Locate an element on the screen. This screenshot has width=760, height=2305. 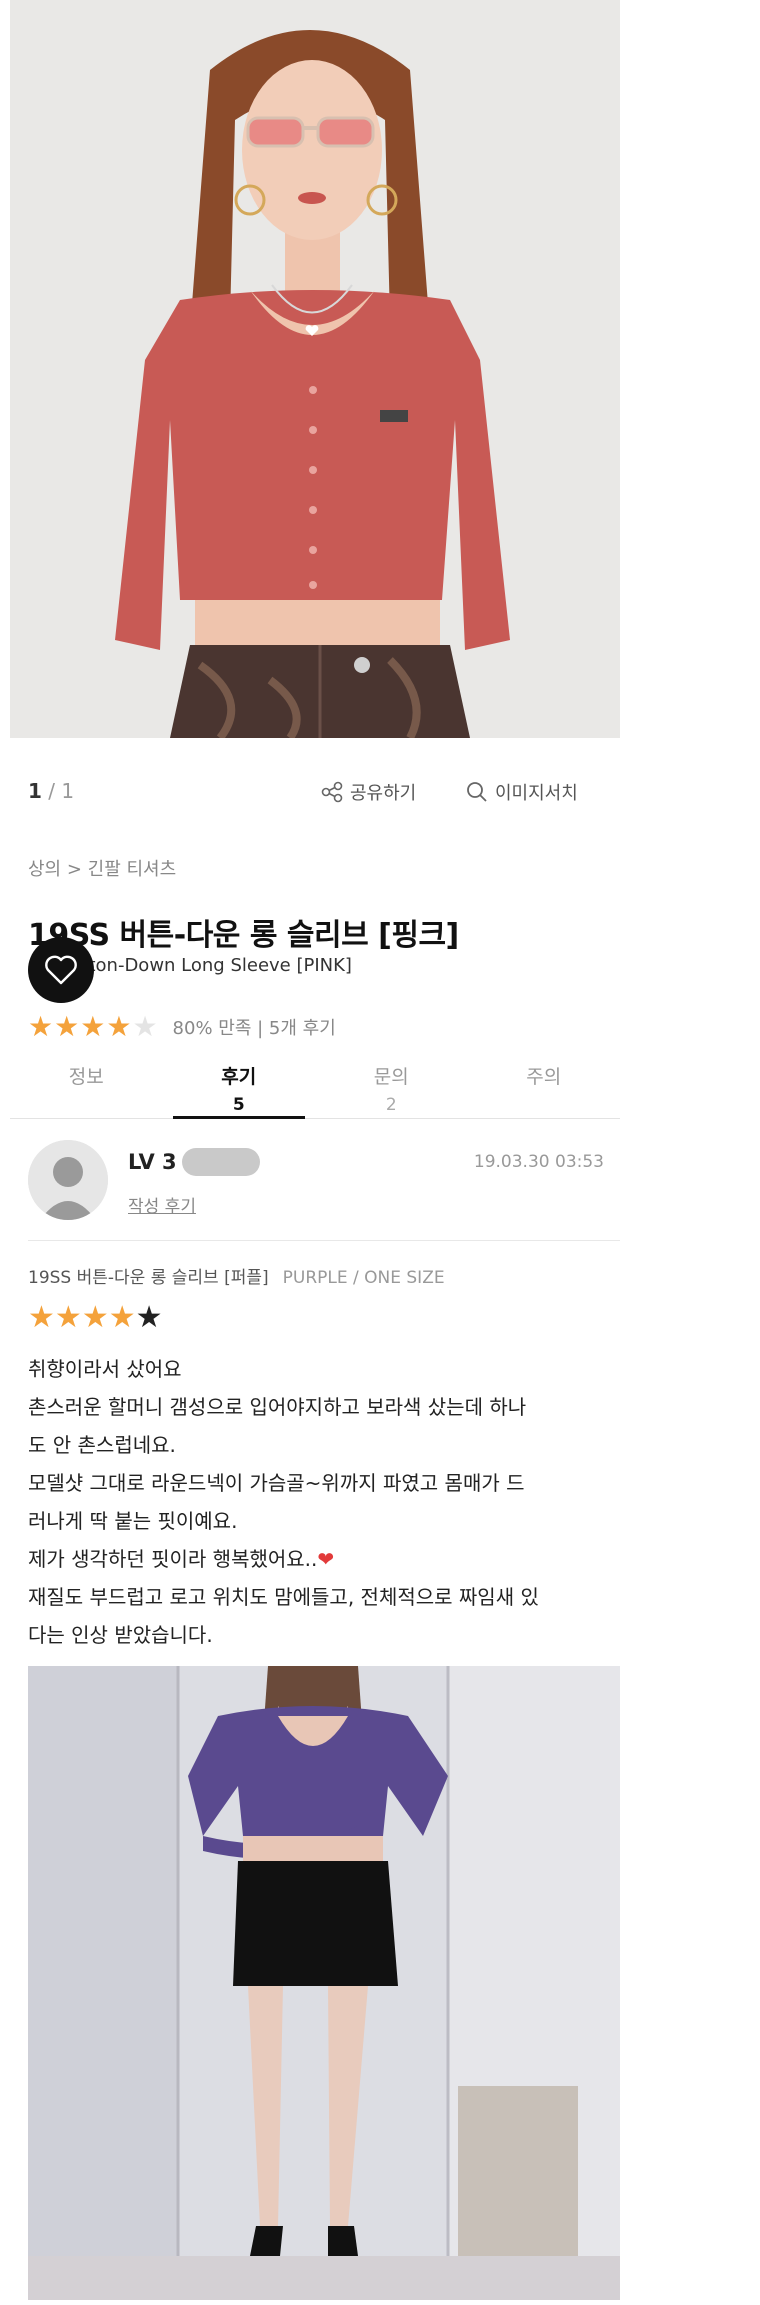
share-icon is located at coordinates (332, 792).